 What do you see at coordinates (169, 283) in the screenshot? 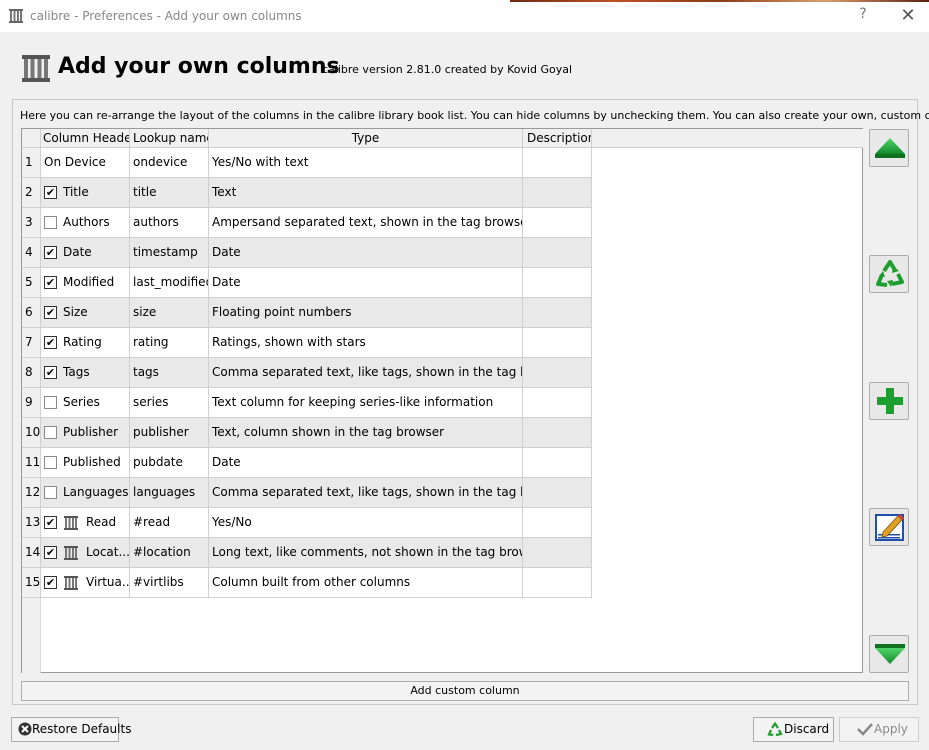
I see `lookup-name-cell: last_modified` at bounding box center [169, 283].